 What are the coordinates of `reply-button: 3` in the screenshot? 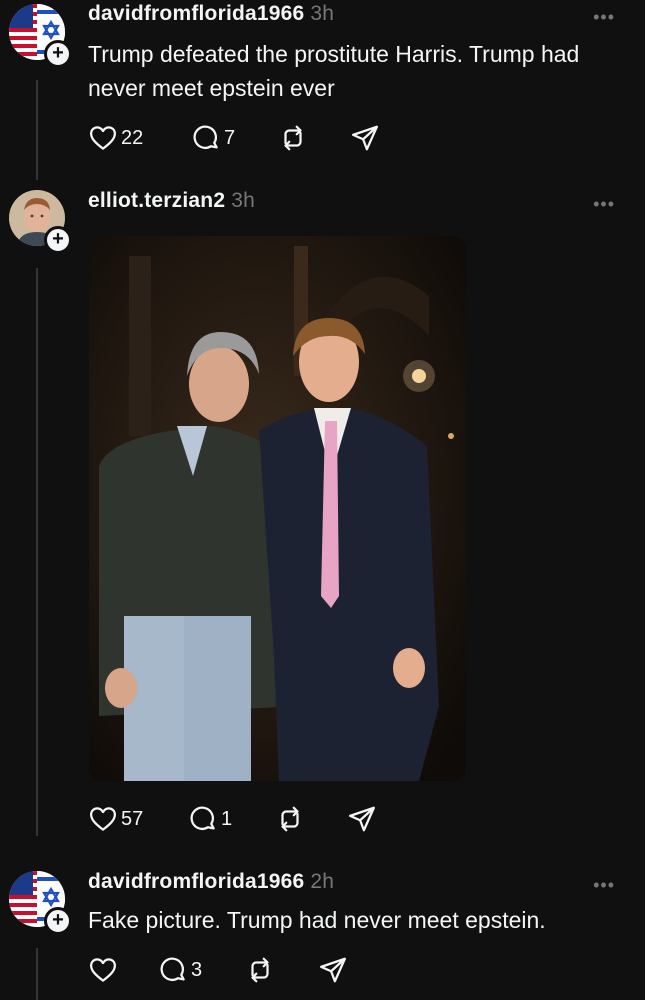 It's located at (180, 970).